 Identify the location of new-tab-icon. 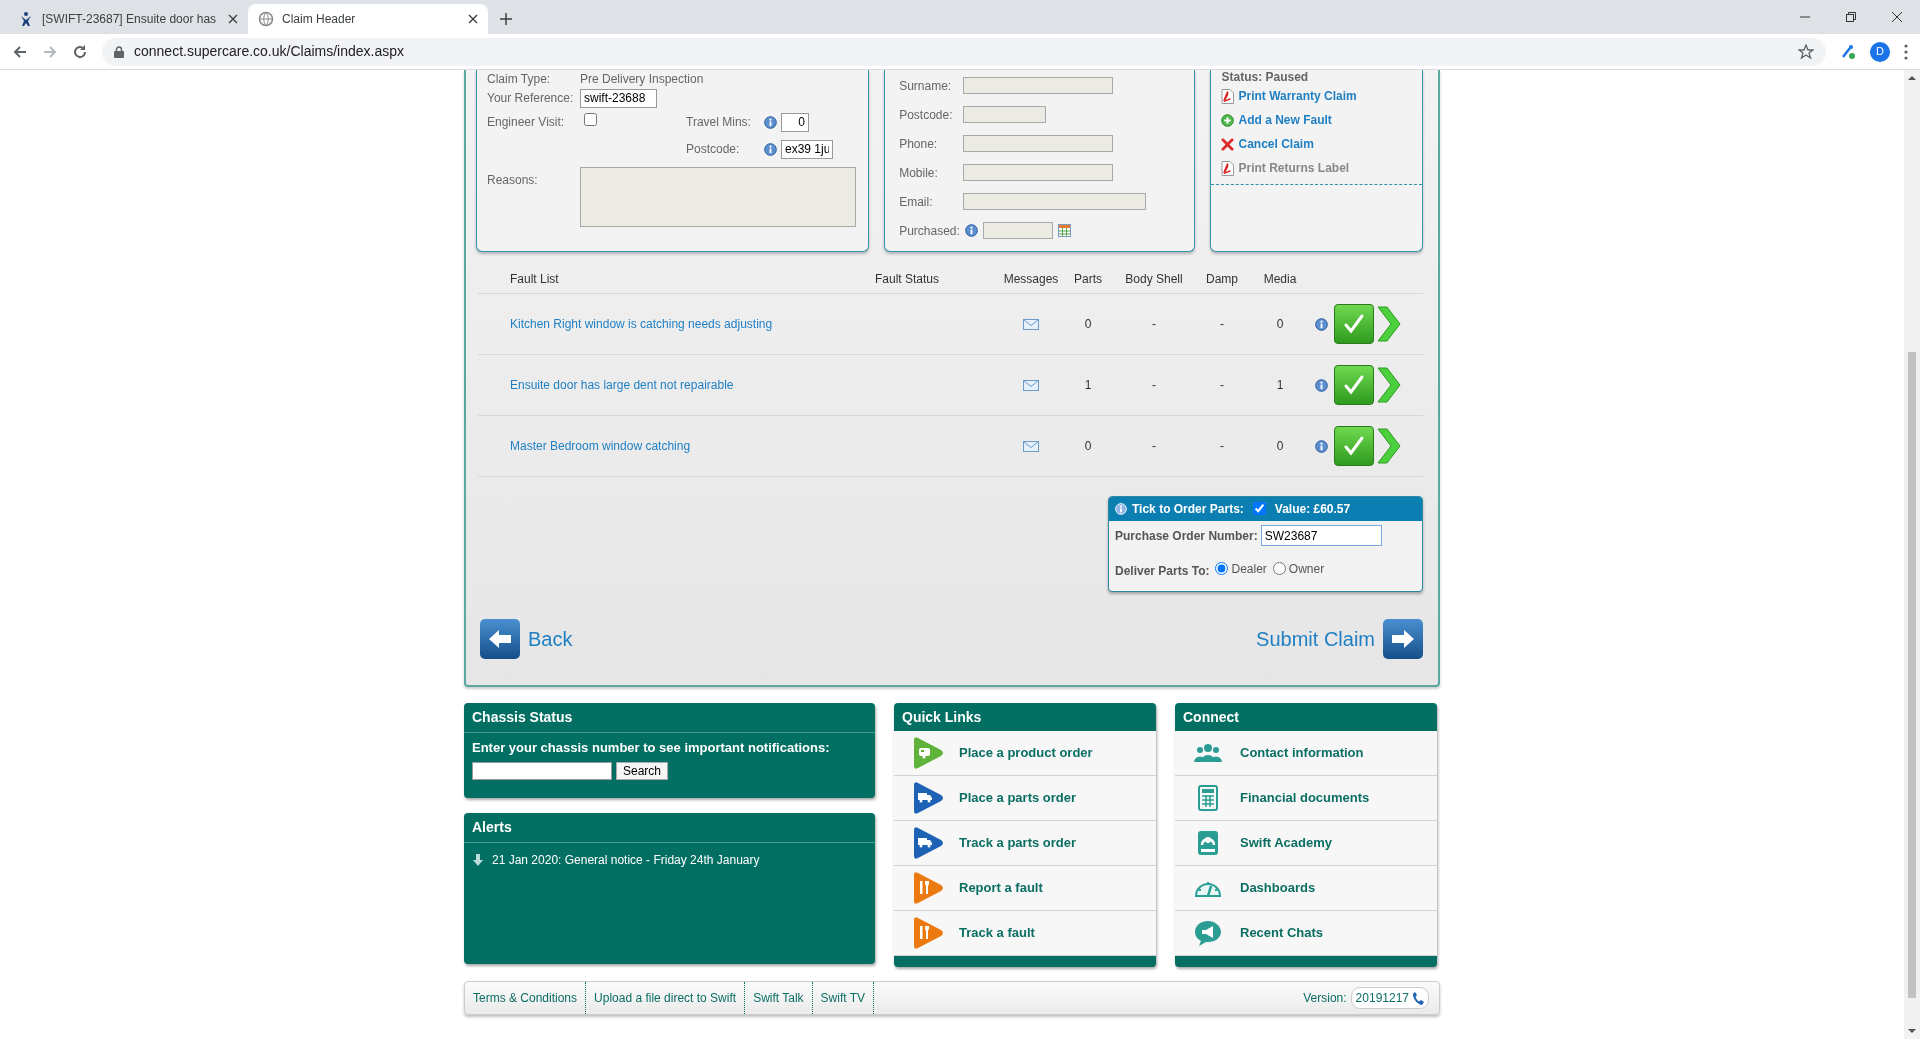
(506, 19).